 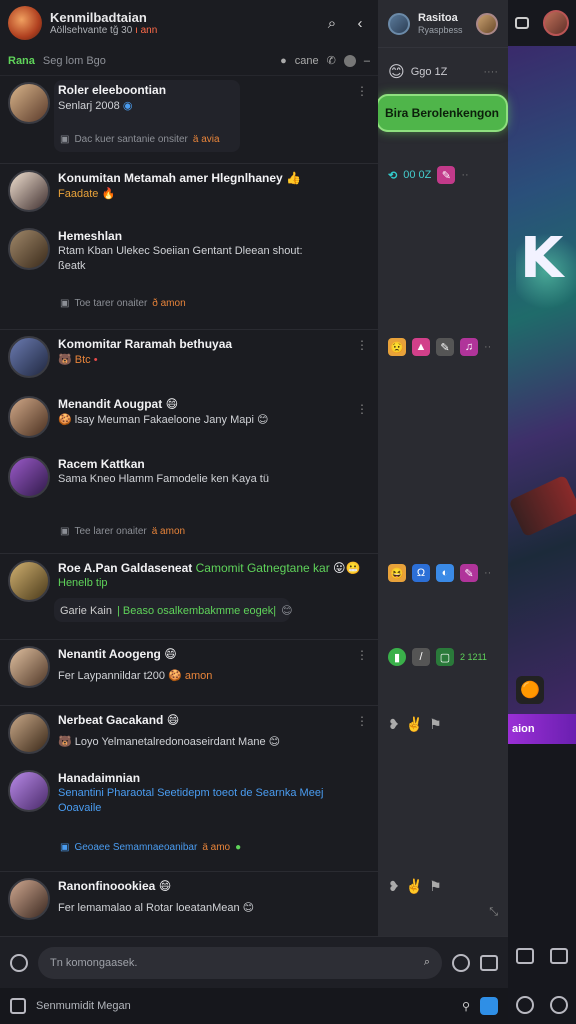 I want to click on brush-icon: ✎, so click(x=445, y=347).